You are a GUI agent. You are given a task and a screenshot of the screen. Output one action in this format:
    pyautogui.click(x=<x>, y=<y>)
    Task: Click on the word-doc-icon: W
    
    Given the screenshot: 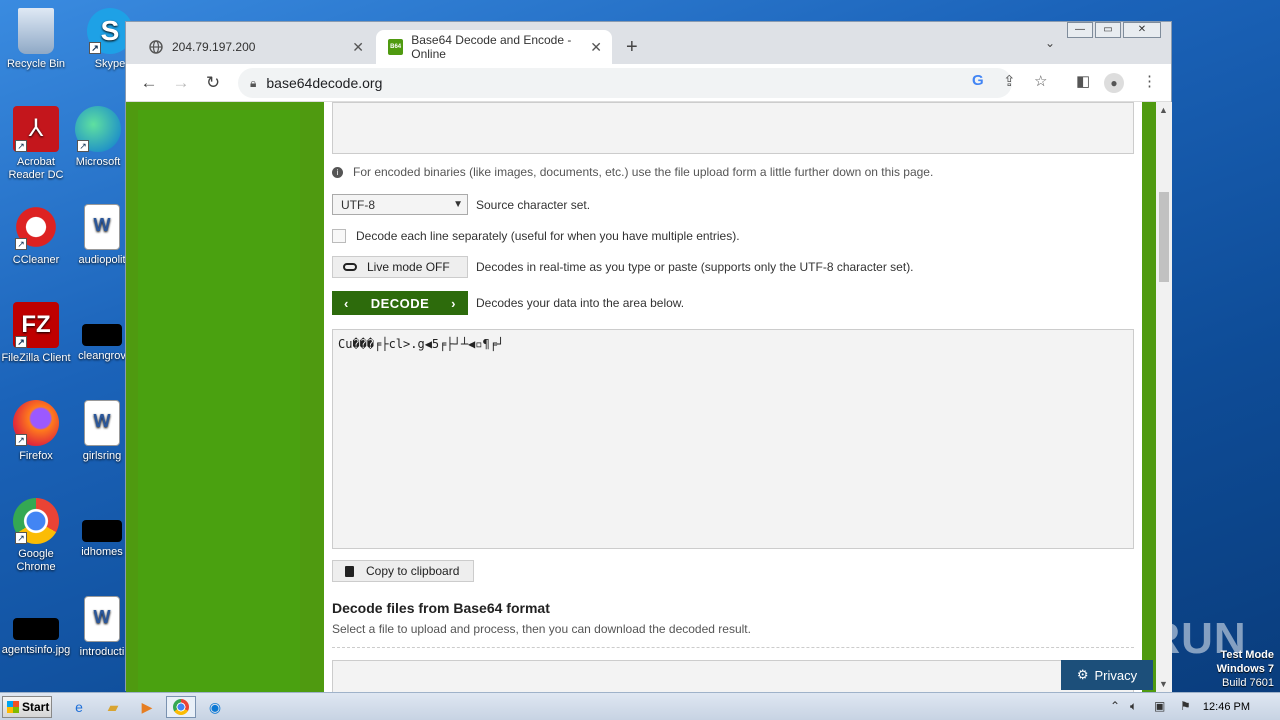 What is the action you would take?
    pyautogui.click(x=102, y=227)
    